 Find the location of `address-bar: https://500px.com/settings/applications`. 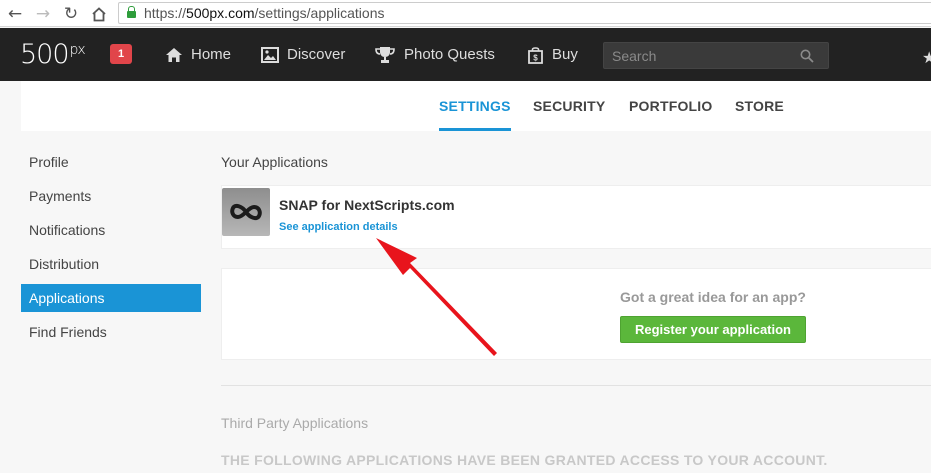

address-bar: https://500px.com/settings/applications is located at coordinates (524, 13).